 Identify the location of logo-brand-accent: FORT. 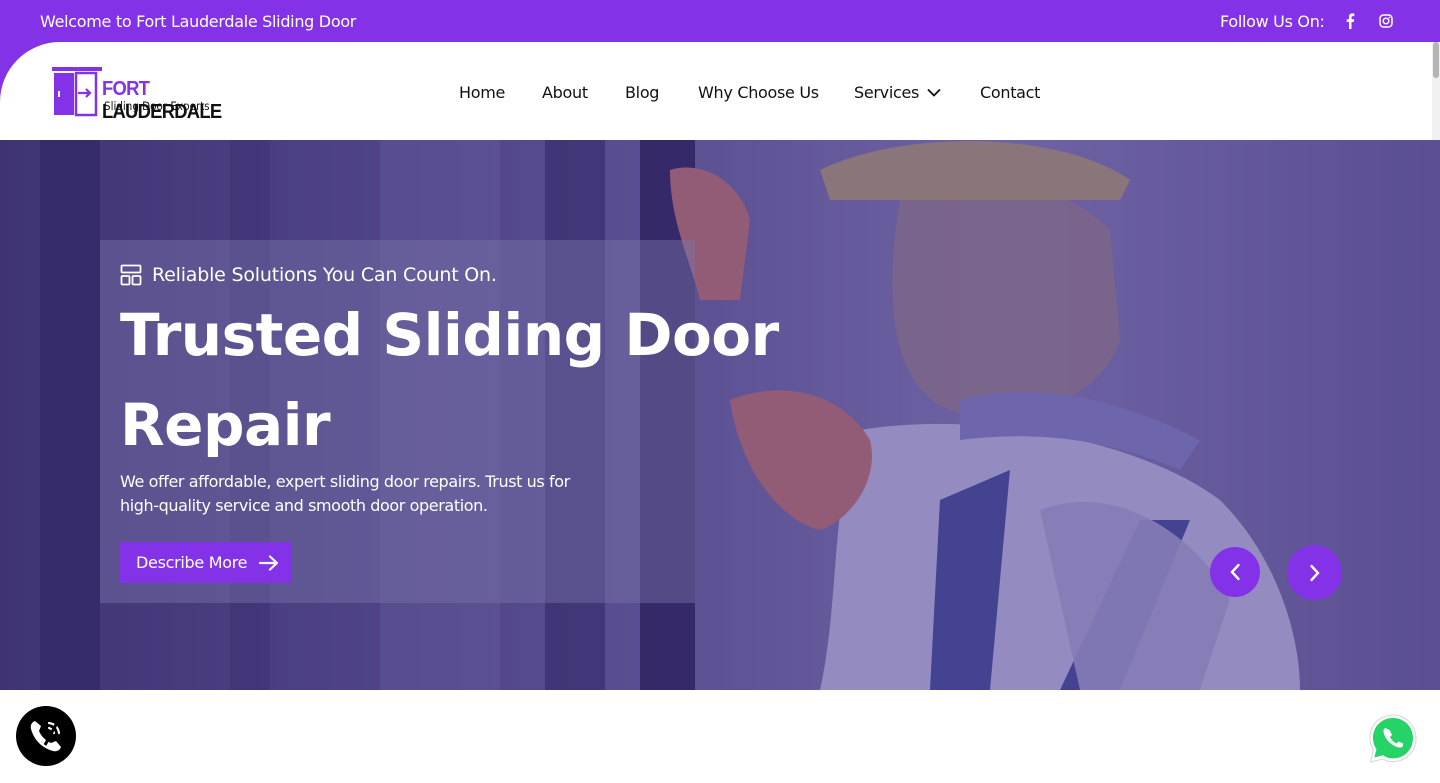
(126, 89).